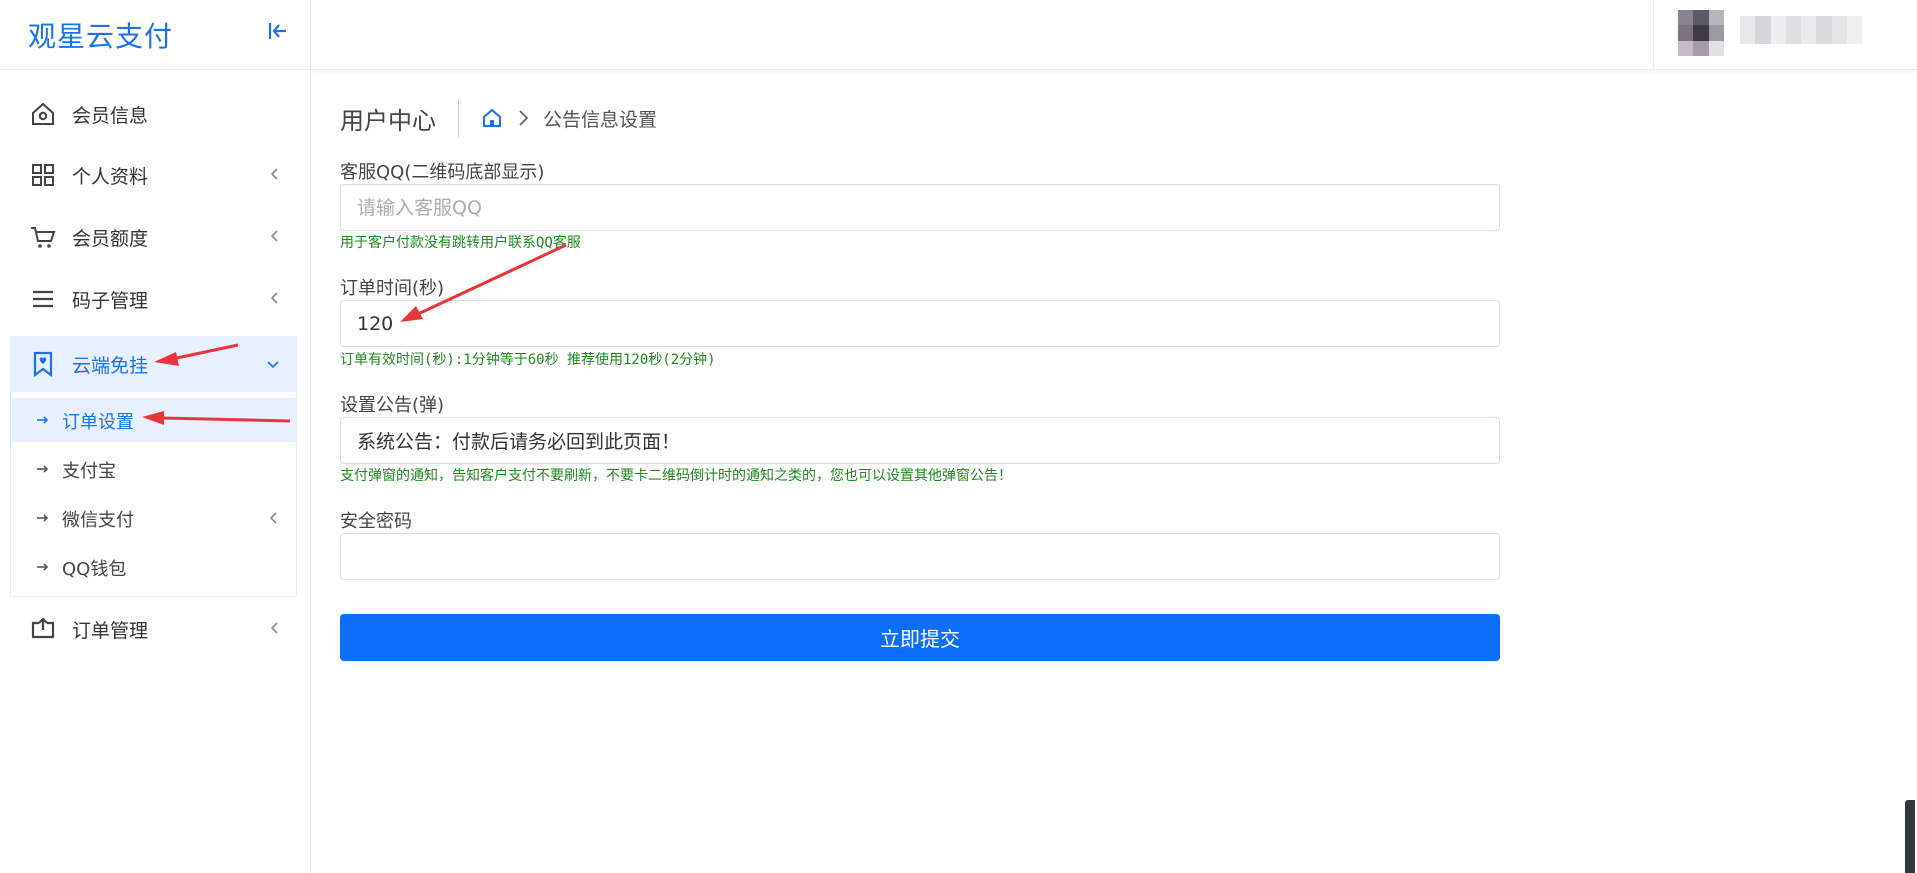  Describe the element at coordinates (442, 172) in the screenshot. I see `customer-service-qq-label: 客服QQ(二维码底部显示)` at that location.